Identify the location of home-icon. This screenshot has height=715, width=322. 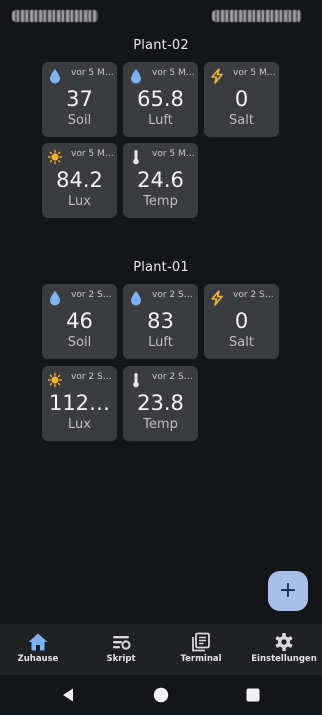
(38, 642).